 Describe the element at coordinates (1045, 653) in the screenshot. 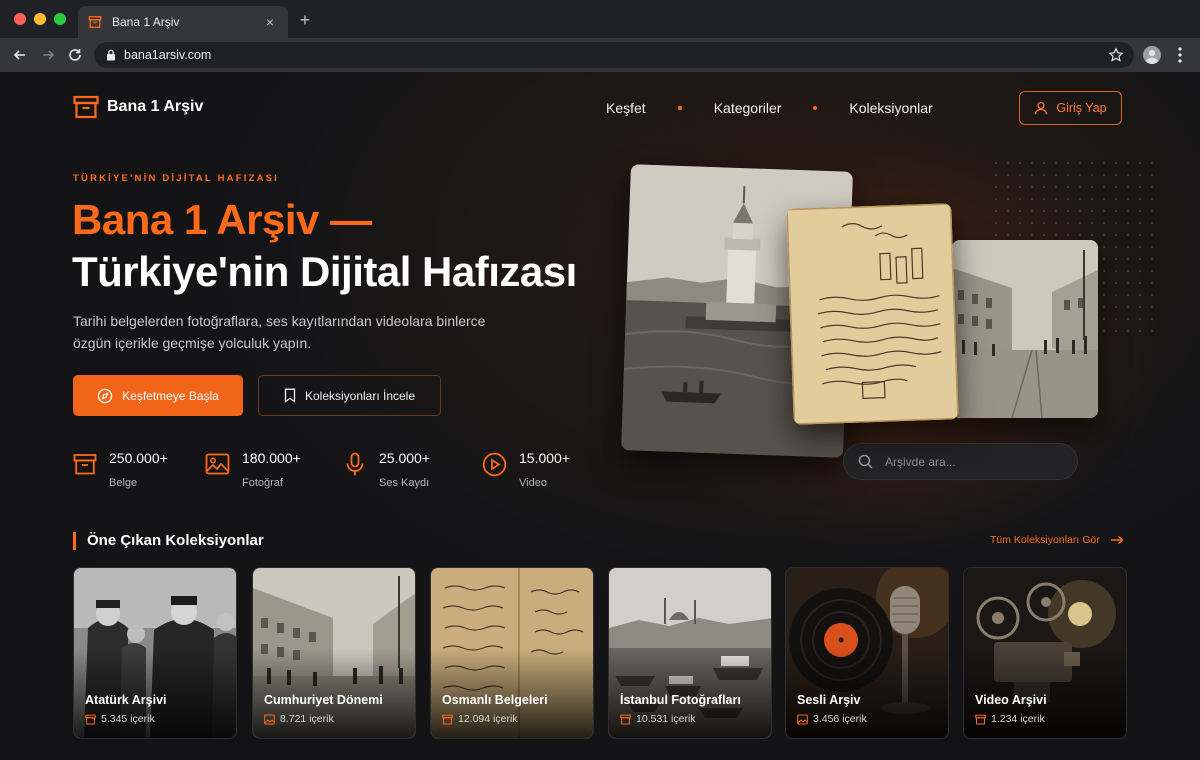

I see `collection-card-video: Video Arşivi 1.234 içerik` at that location.